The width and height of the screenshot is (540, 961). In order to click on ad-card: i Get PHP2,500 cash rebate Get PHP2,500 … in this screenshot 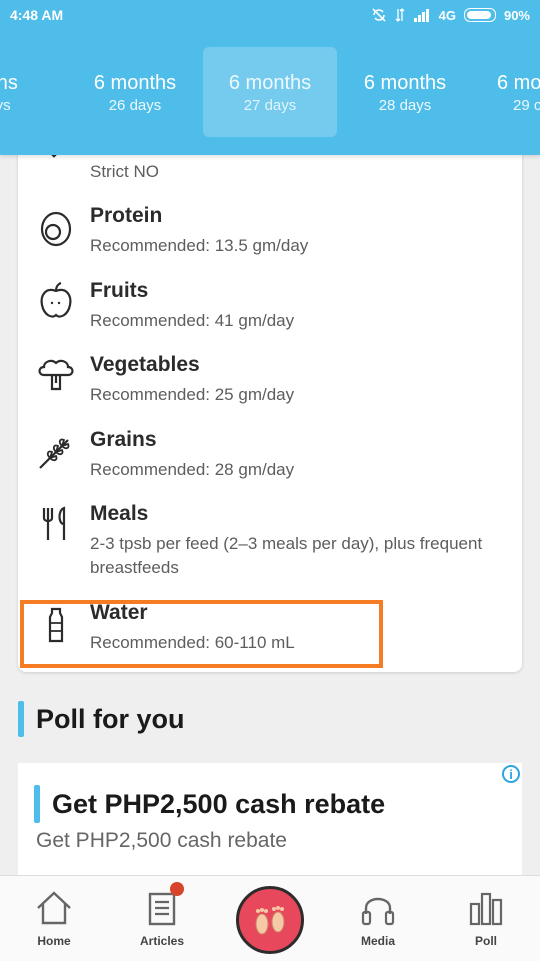, I will do `click(270, 823)`.